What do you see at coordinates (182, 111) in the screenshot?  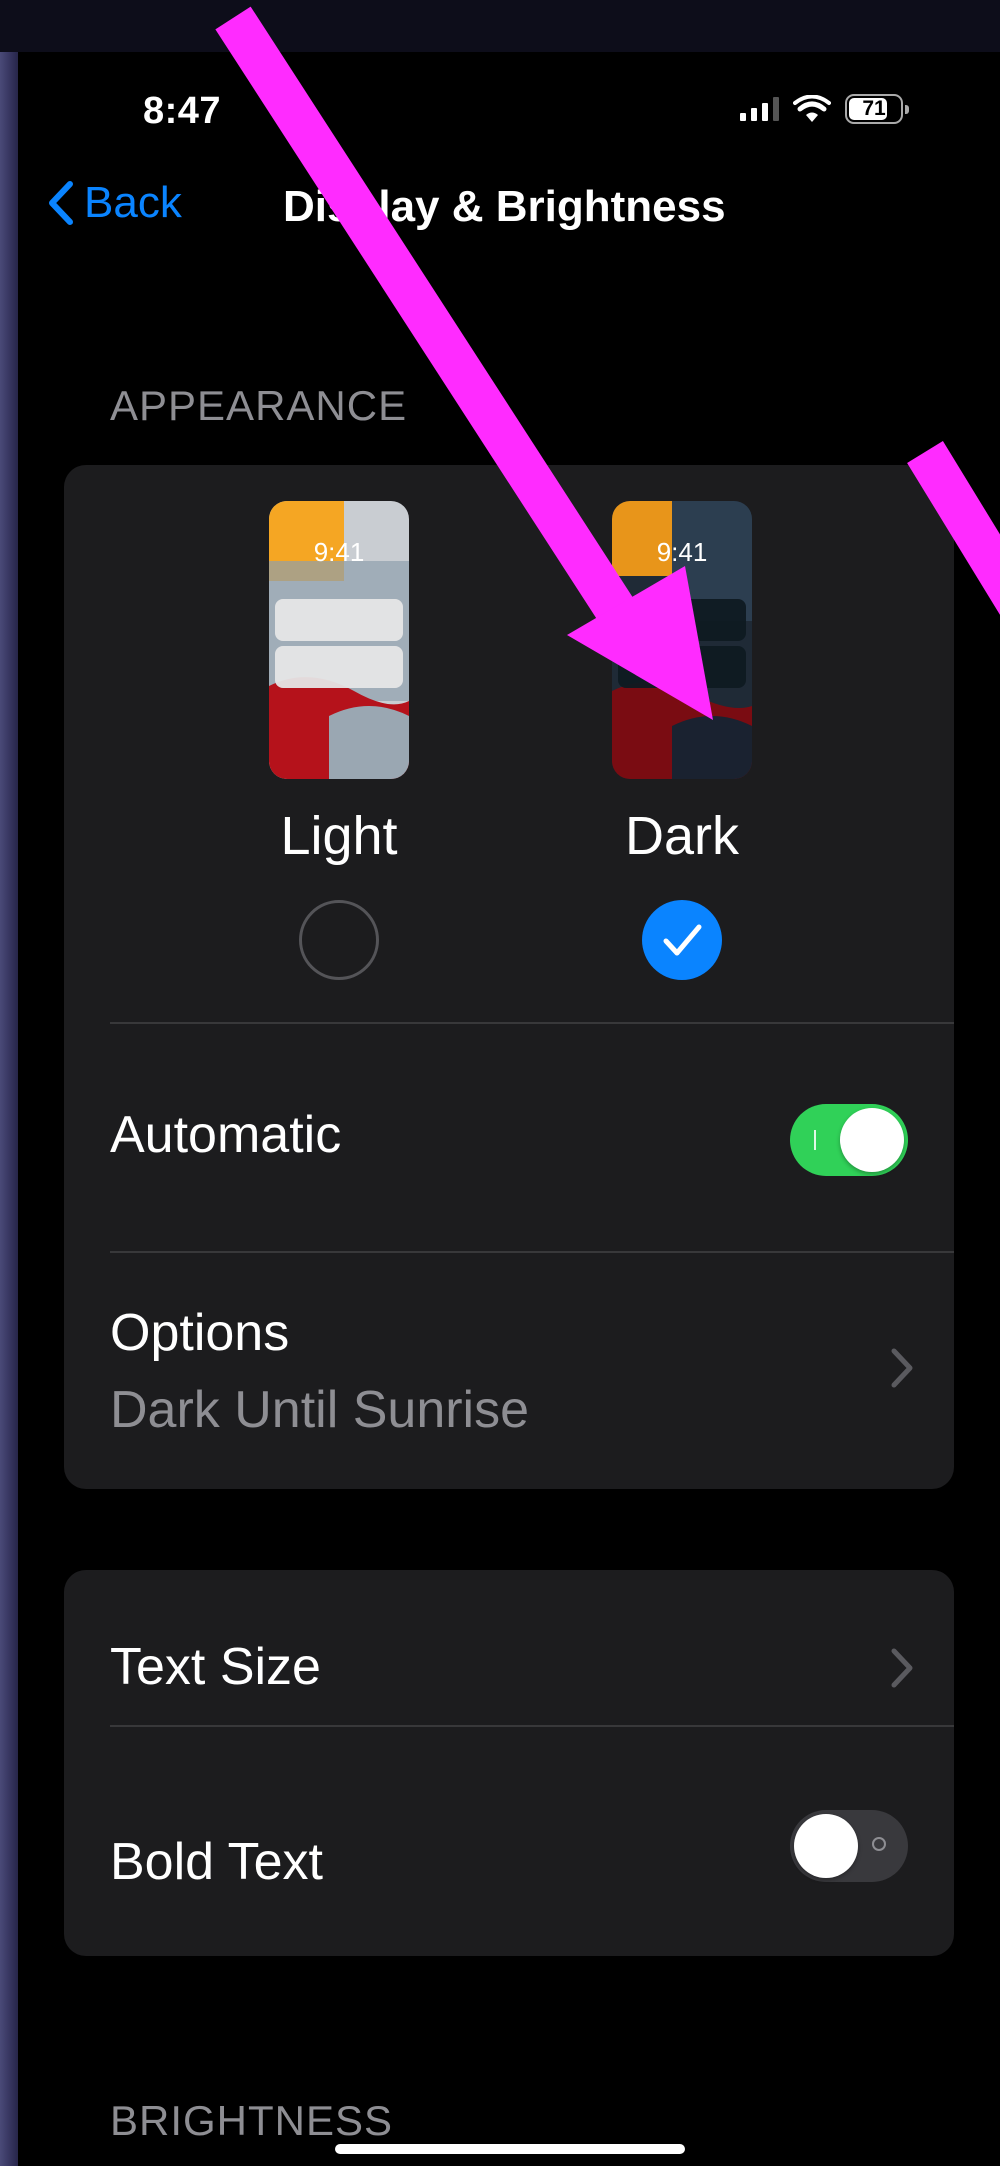 I see `status-time: 8:47` at bounding box center [182, 111].